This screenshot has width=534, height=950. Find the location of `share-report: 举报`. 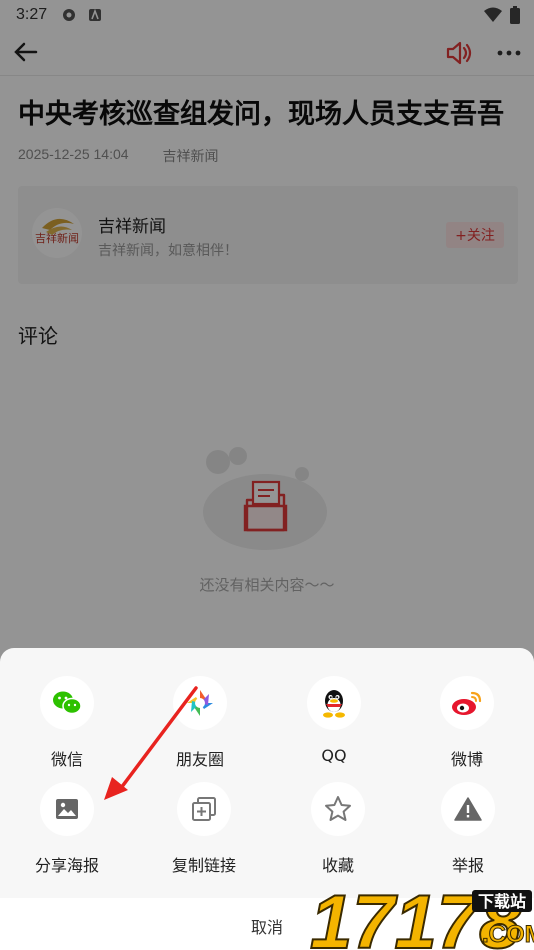

share-report: 举报 is located at coordinates (468, 832).